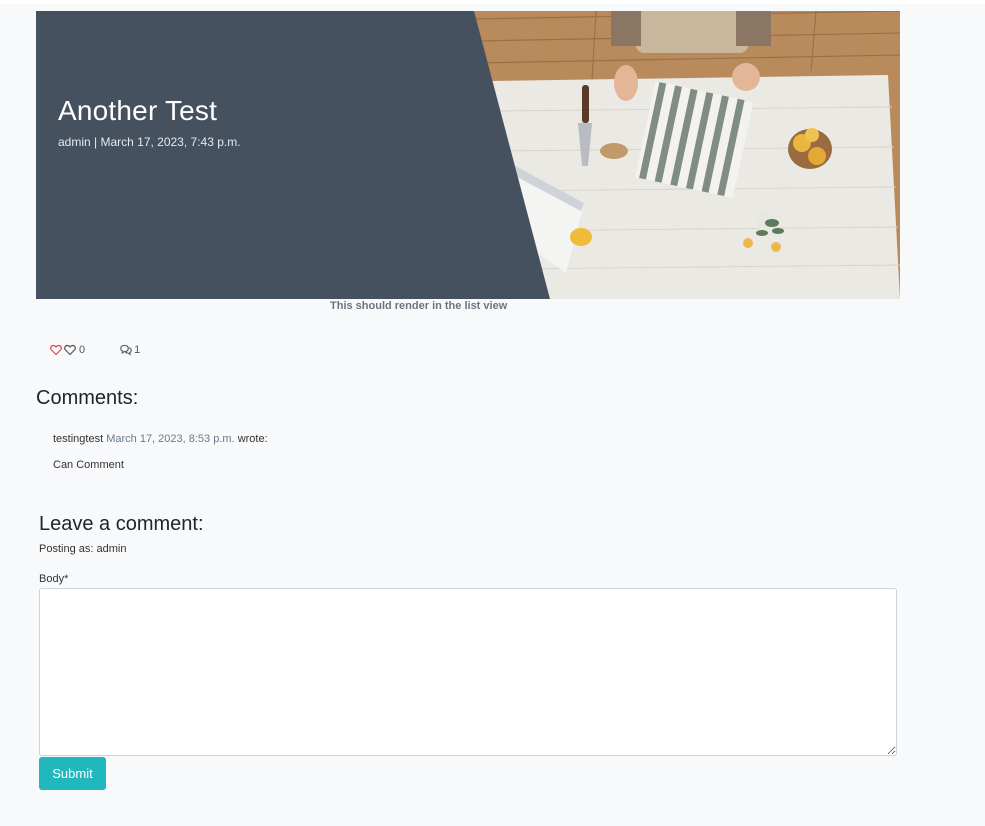  What do you see at coordinates (78, 439) in the screenshot?
I see `comment-author: testingtest` at bounding box center [78, 439].